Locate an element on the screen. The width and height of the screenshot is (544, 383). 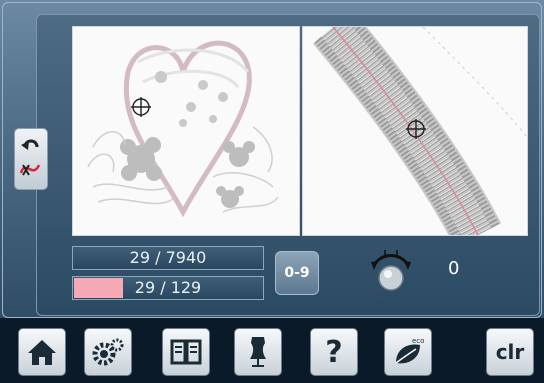
clear-button: clr is located at coordinates (510, 352).